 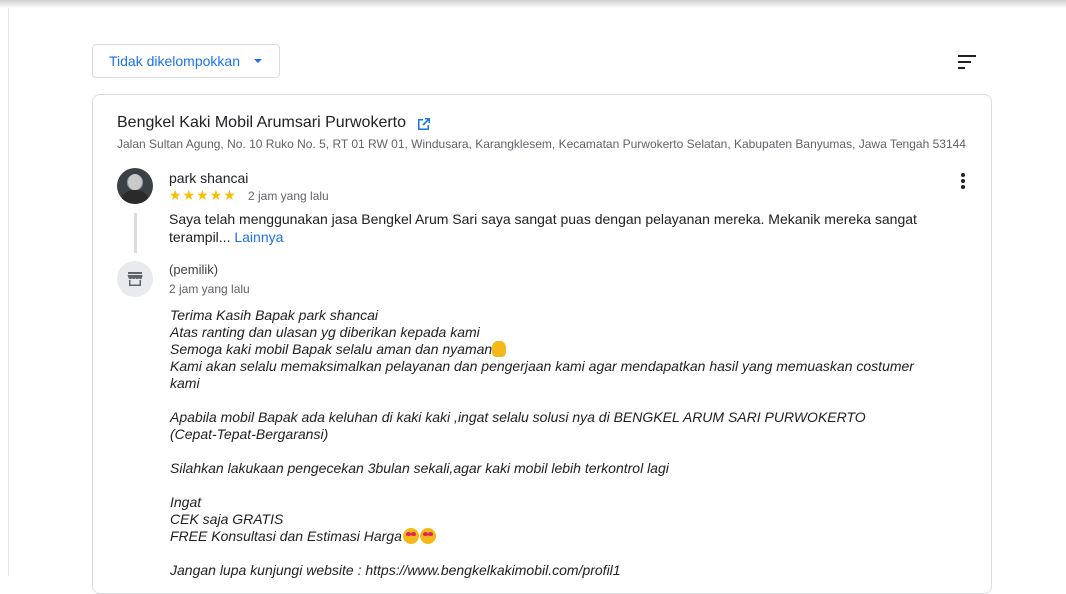 What do you see at coordinates (288, 196) in the screenshot?
I see `review-time: 2 jam yang lalu` at bounding box center [288, 196].